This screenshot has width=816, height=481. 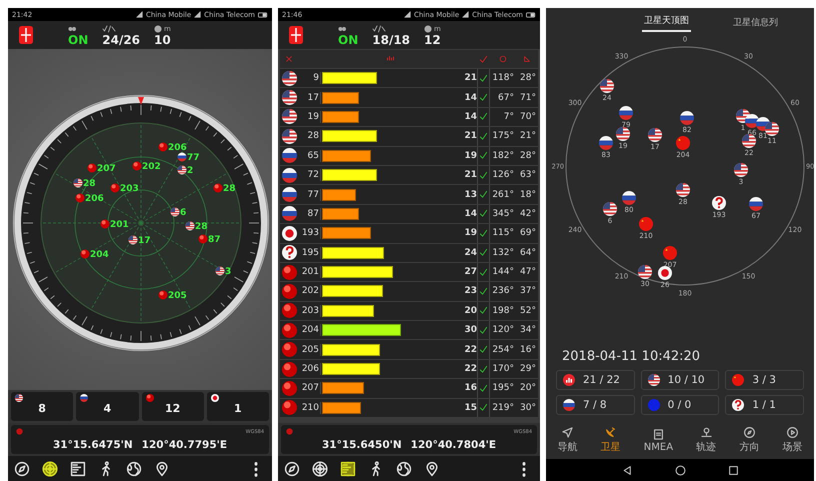 What do you see at coordinates (144, 241) in the screenshot?
I see `satellite-label: 17` at bounding box center [144, 241].